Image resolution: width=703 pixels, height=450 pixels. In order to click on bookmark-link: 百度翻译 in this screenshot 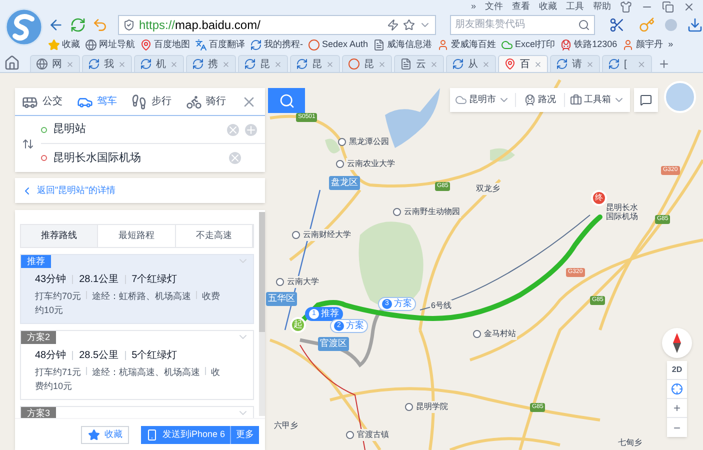, I will do `click(220, 45)`.